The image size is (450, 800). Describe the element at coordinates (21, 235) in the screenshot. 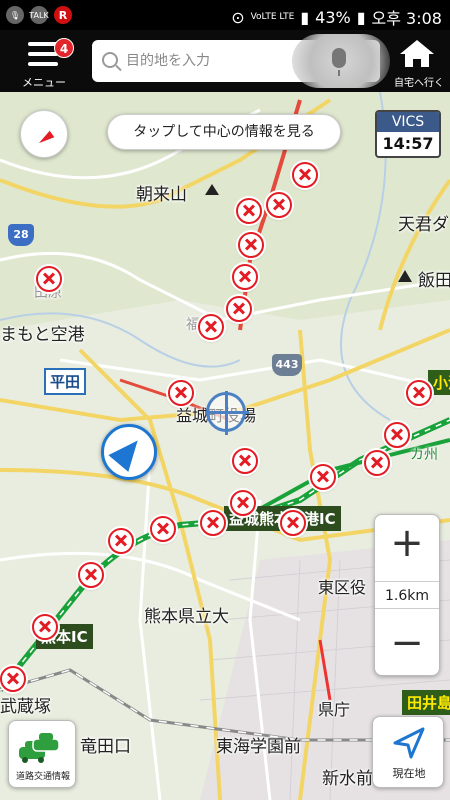

I see `route-28-shield: 28` at that location.